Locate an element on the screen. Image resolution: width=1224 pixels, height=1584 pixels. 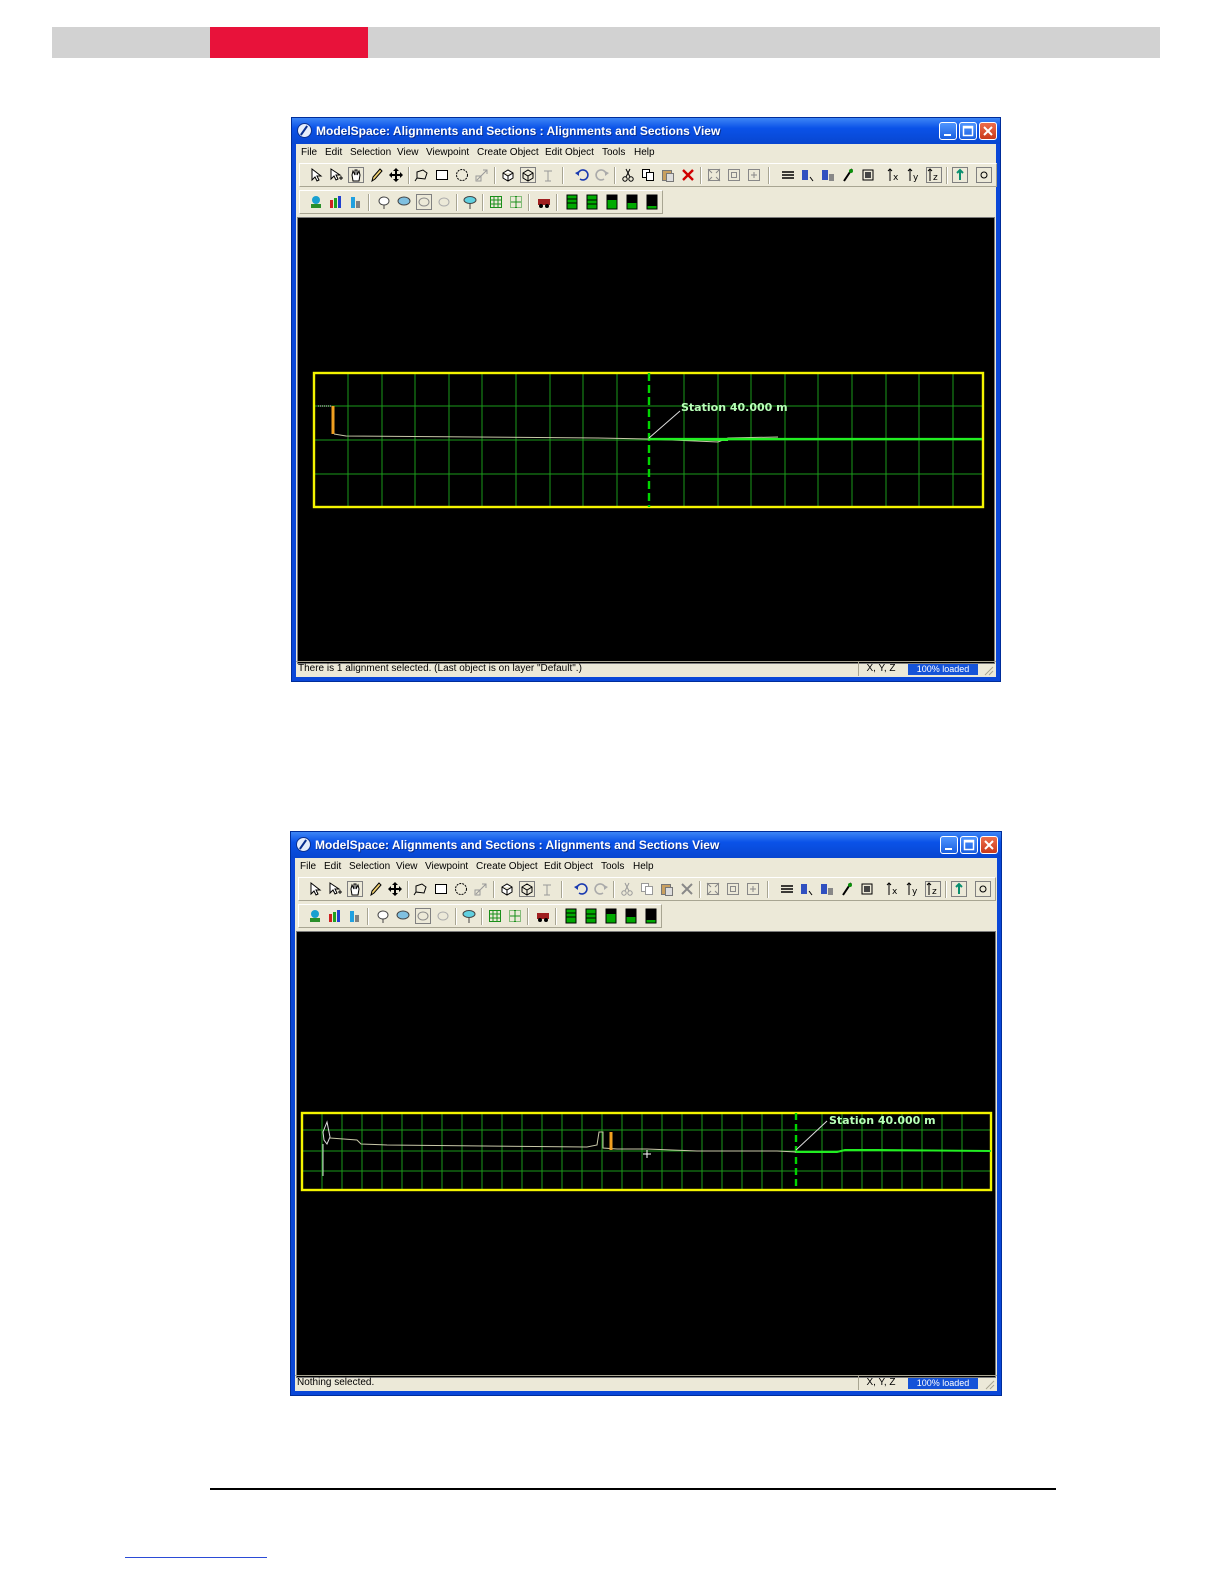
minimize-button is located at coordinates (949, 845).